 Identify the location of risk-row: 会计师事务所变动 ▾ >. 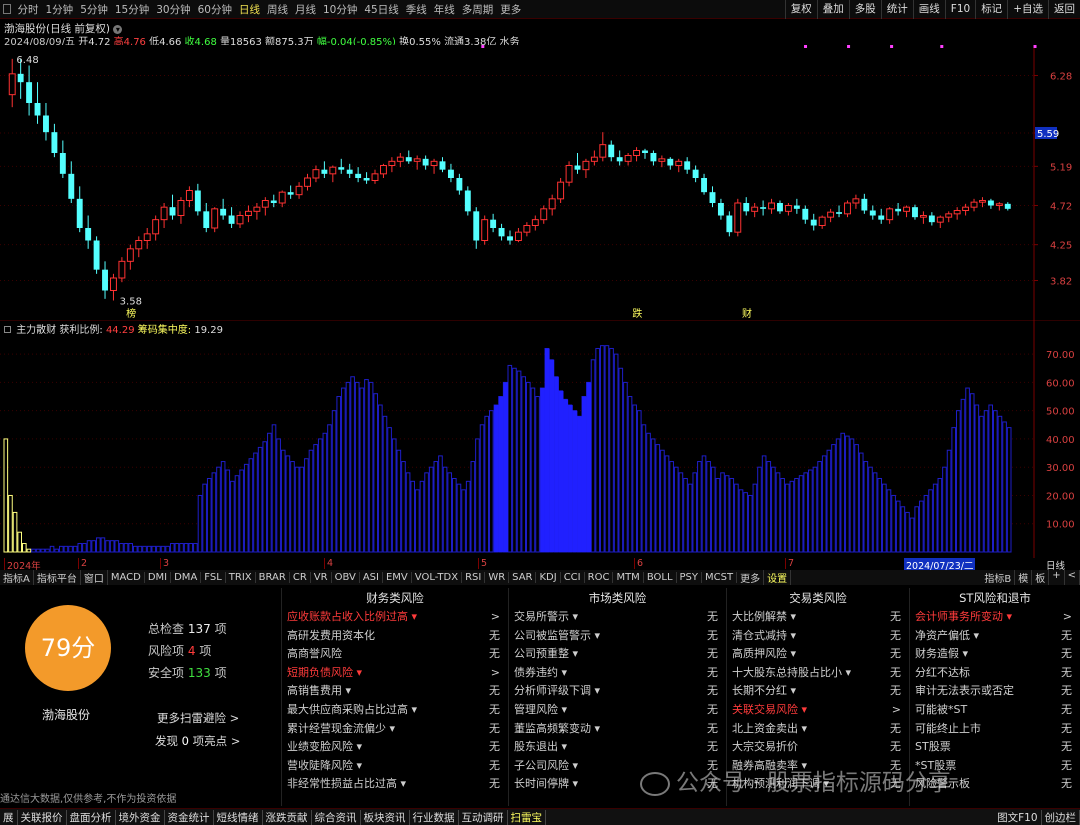
(995, 617).